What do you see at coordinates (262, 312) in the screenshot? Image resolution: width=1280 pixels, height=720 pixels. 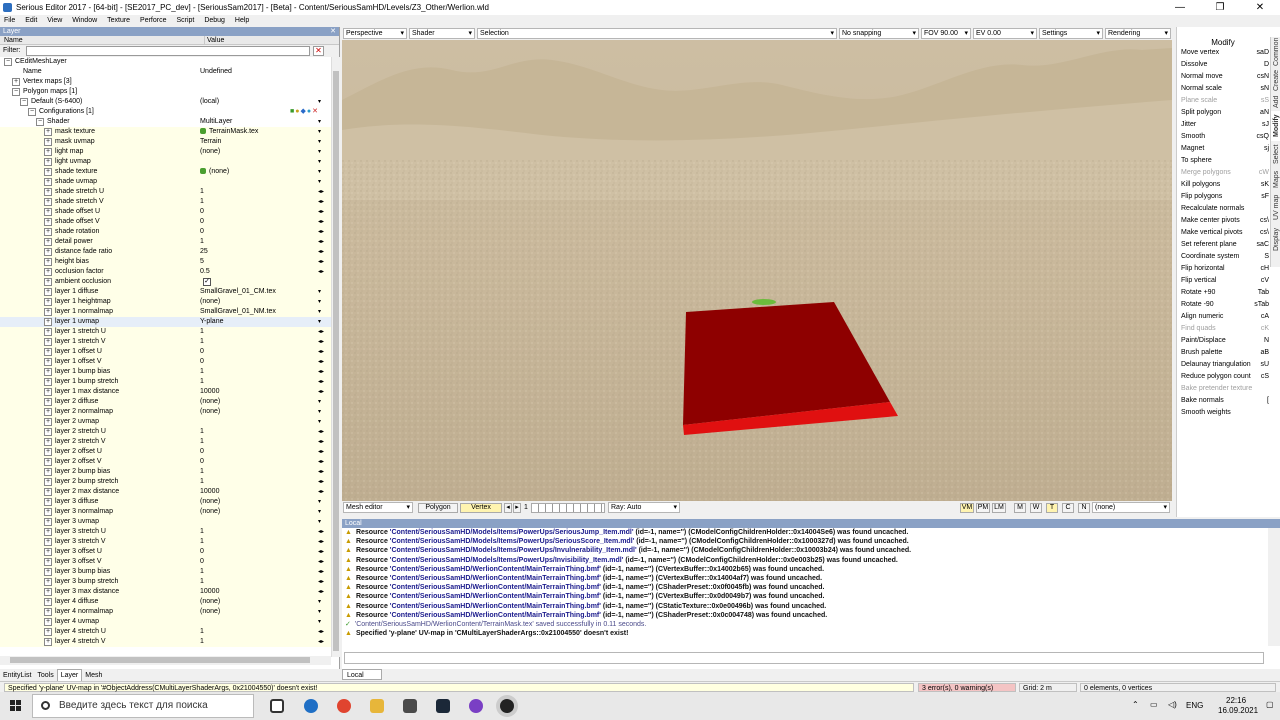 I see `property-value: SmallGravel_01_NM.tex` at bounding box center [262, 312].